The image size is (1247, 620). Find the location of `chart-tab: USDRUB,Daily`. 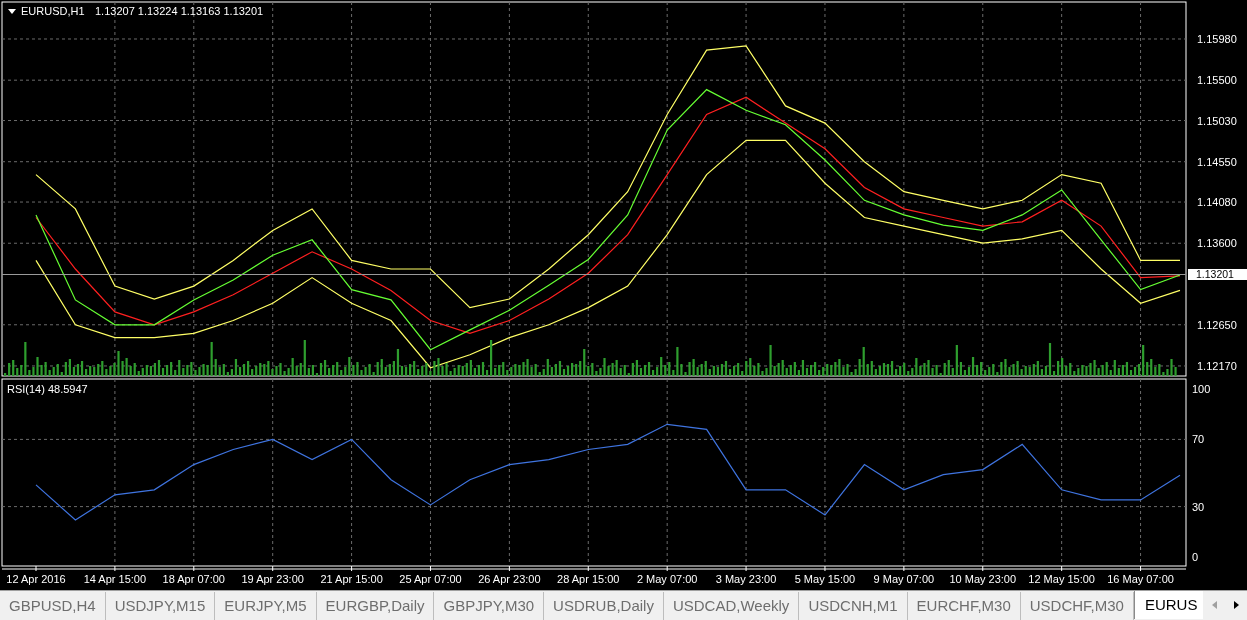

chart-tab: USDRUB,Daily is located at coordinates (604, 606).